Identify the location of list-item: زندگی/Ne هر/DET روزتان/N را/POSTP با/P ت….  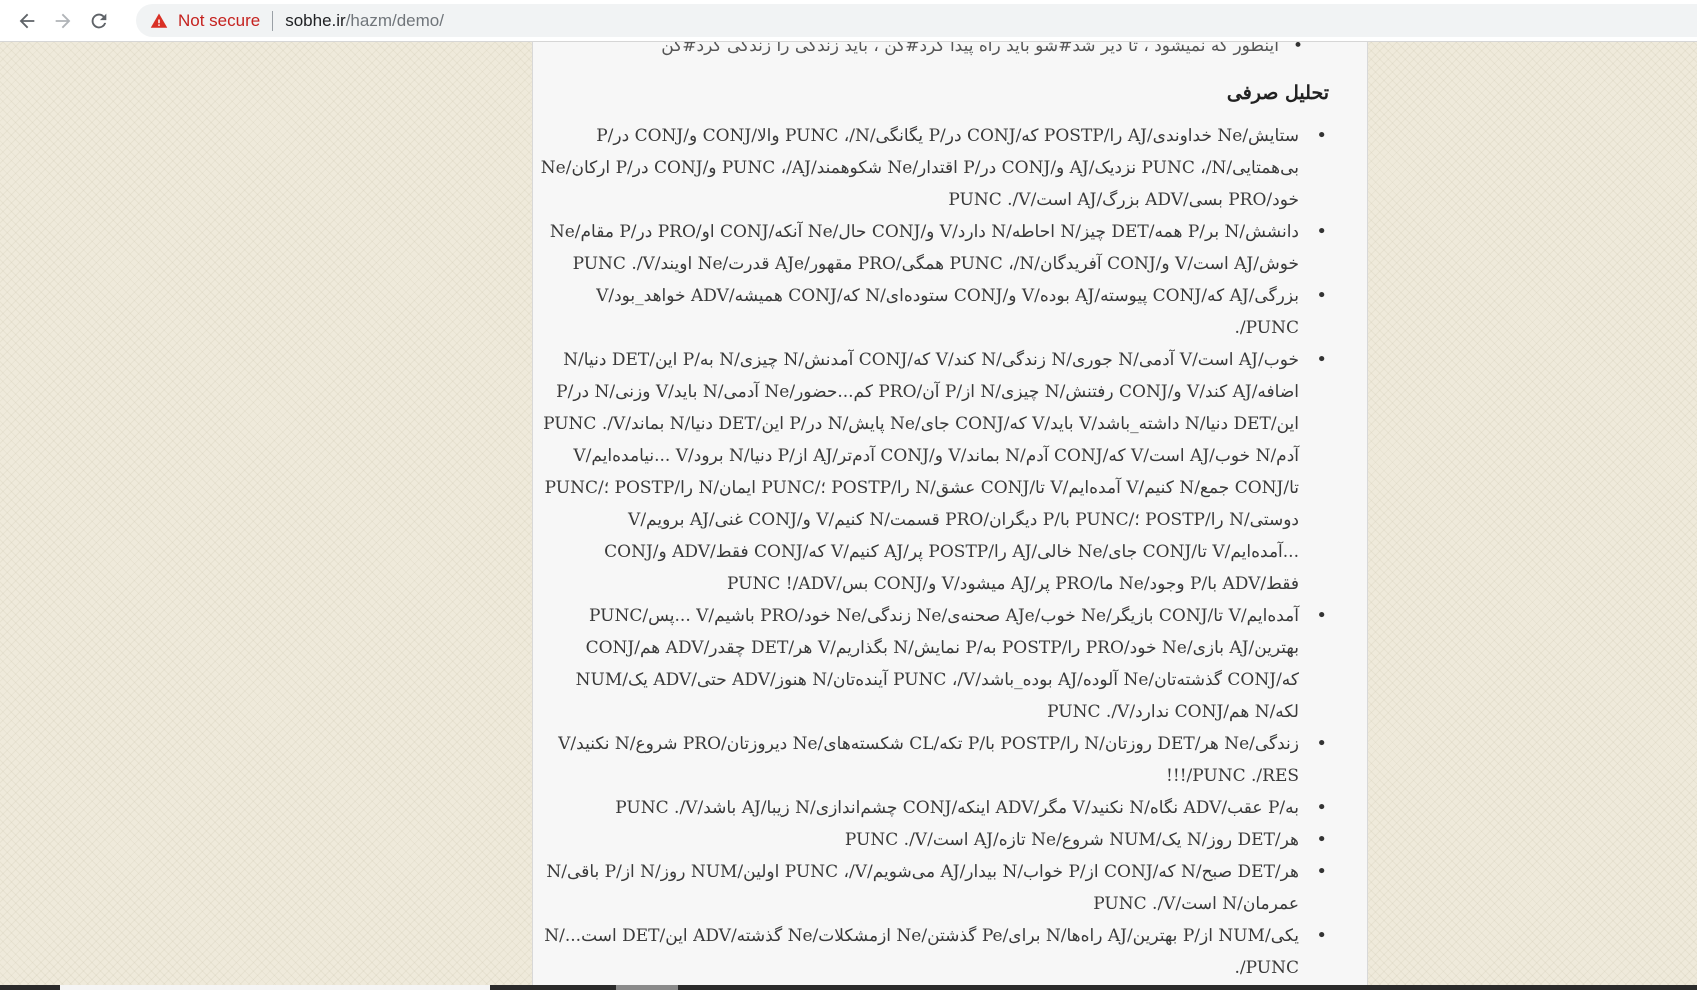
(933, 760).